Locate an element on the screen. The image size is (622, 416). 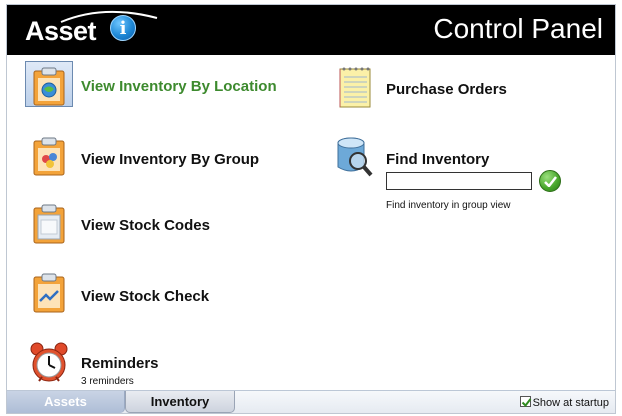
header-bar: Asset i Control Panel is located at coordinates (311, 30).